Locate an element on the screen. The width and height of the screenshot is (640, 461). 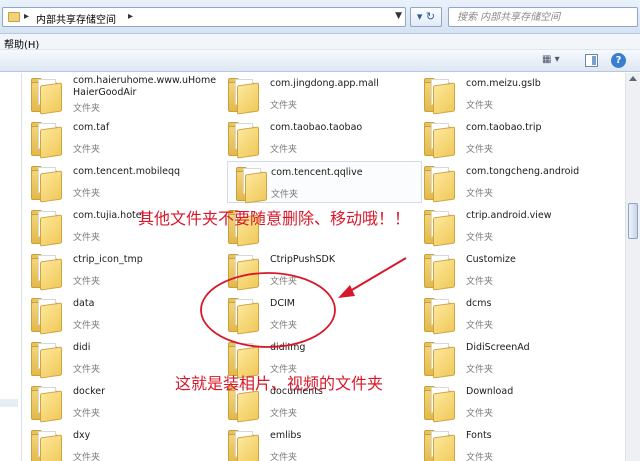
folder-name: com.tongcheng.android is located at coordinates (523, 171).